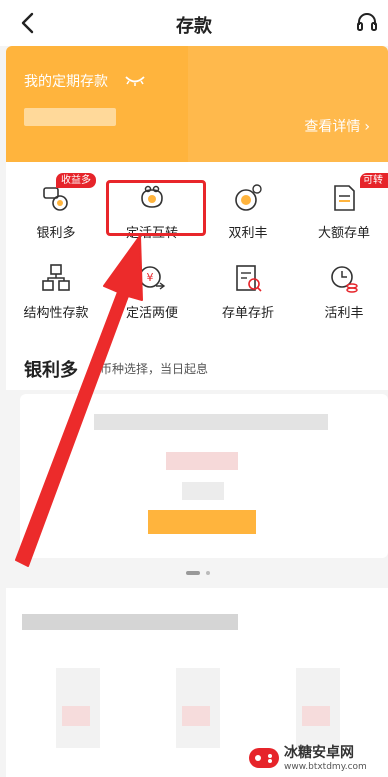 This screenshot has height=777, width=388. I want to click on grid-item-passbook: 存单存折, so click(248, 286).